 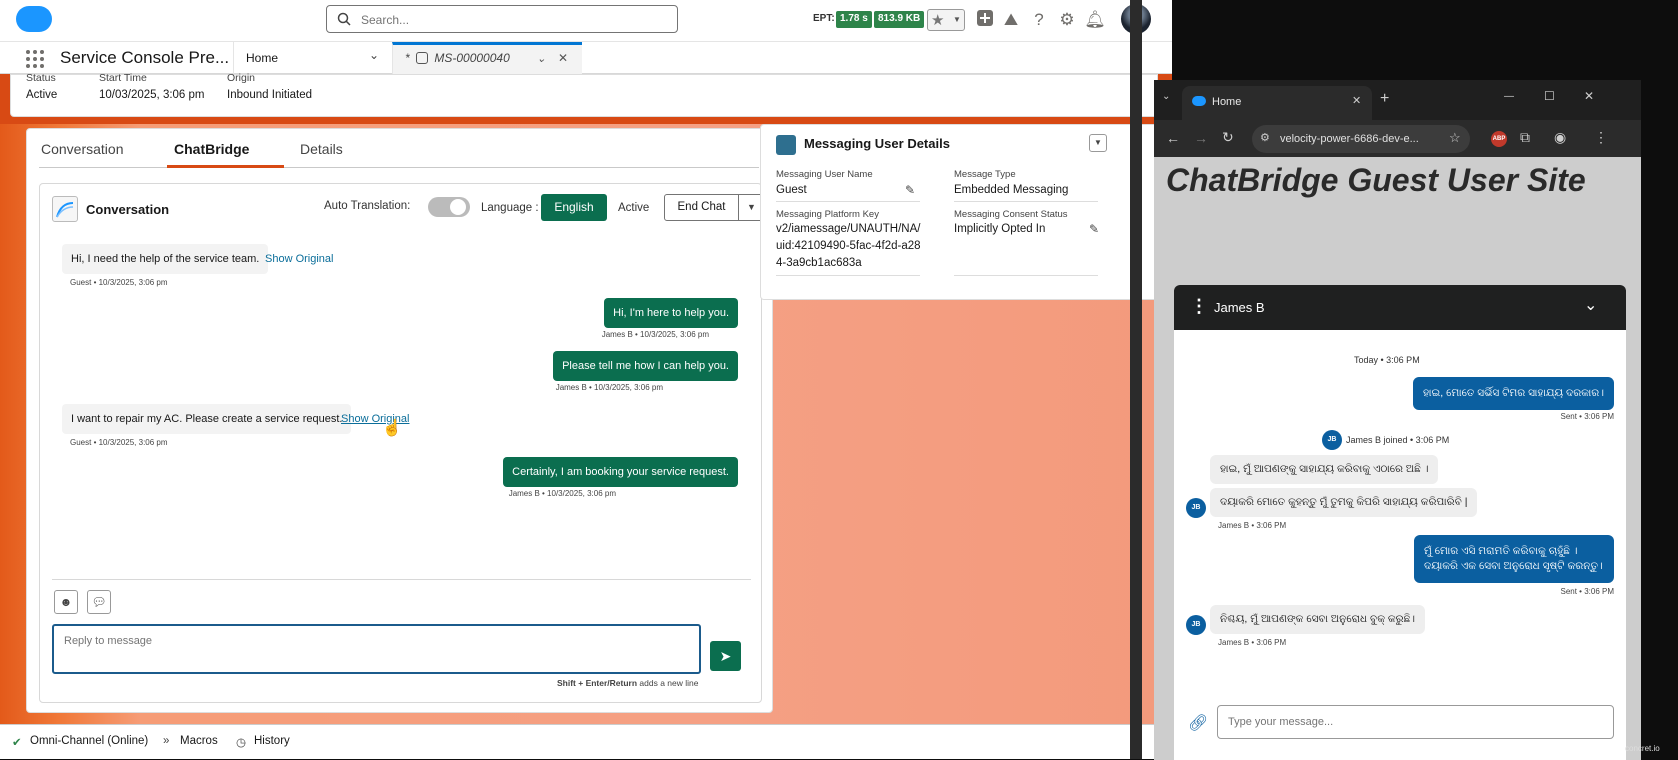 What do you see at coordinates (668, 683) in the screenshot?
I see `hint-text: adds a new line` at bounding box center [668, 683].